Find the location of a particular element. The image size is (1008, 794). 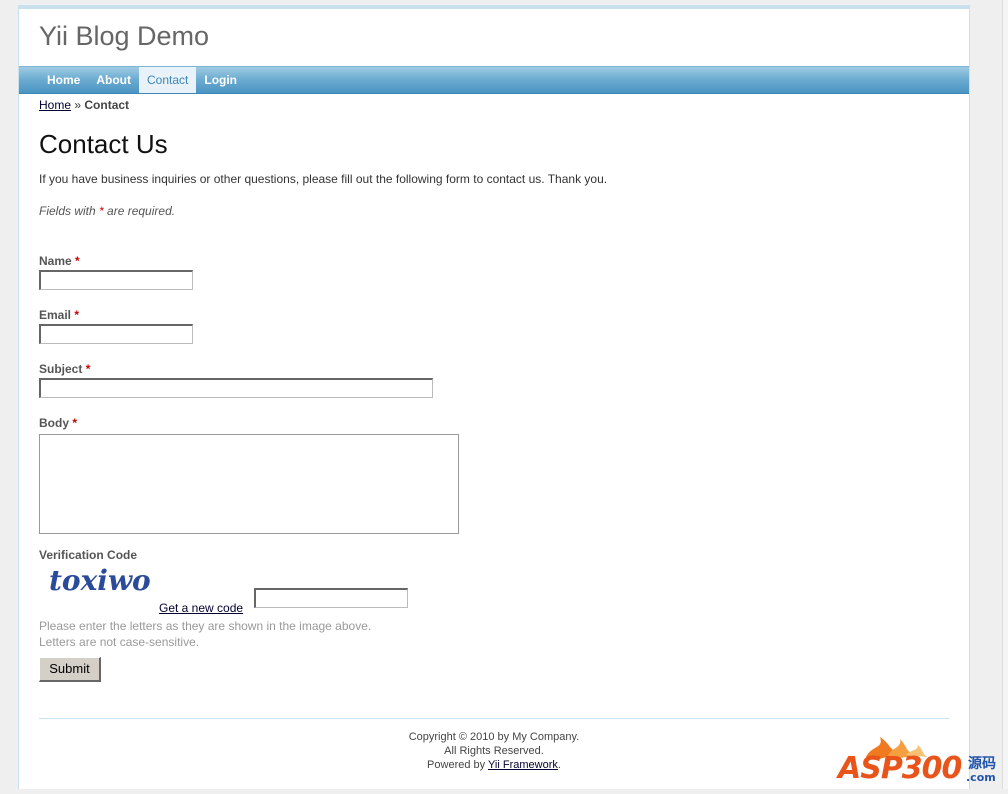

email-row: Email * is located at coordinates (116, 326).